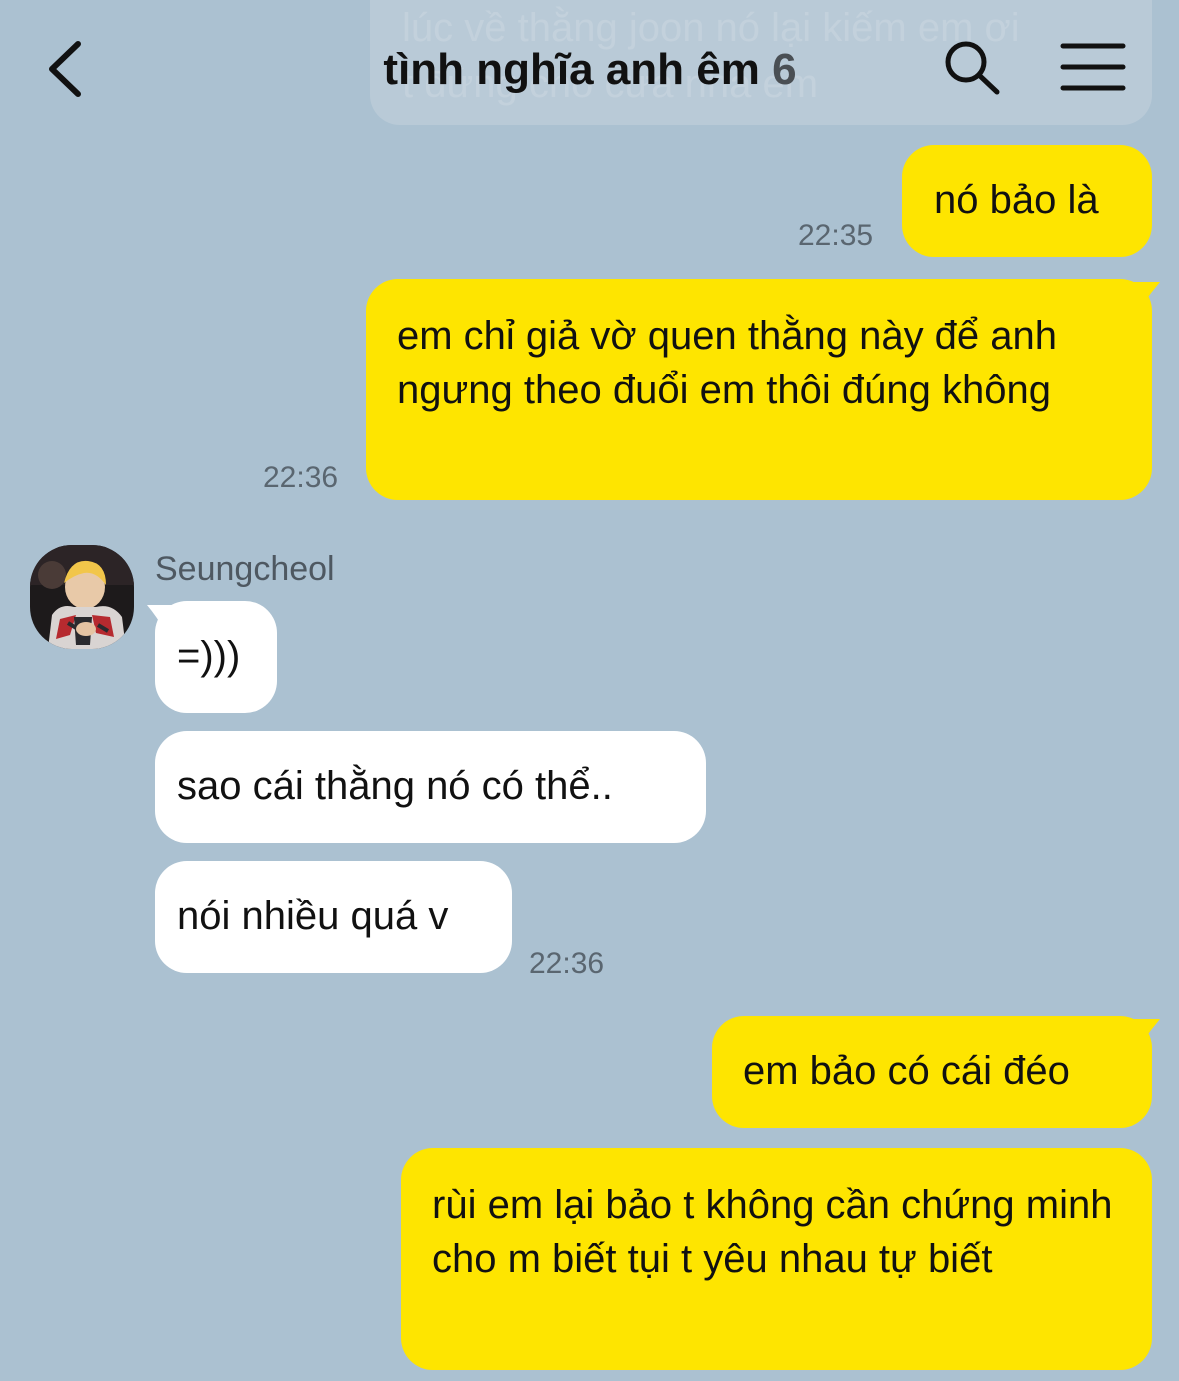 The height and width of the screenshot is (1381, 1179). I want to click on hamburger-menu-icon, so click(1093, 67).